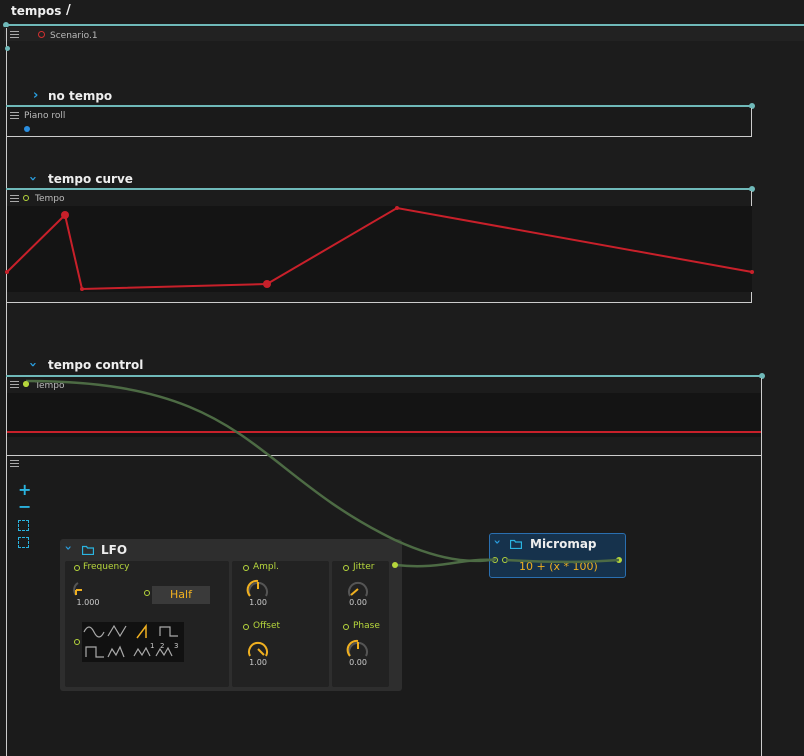 This screenshot has height=756, width=804. I want to click on jitter-knob, so click(358, 588).